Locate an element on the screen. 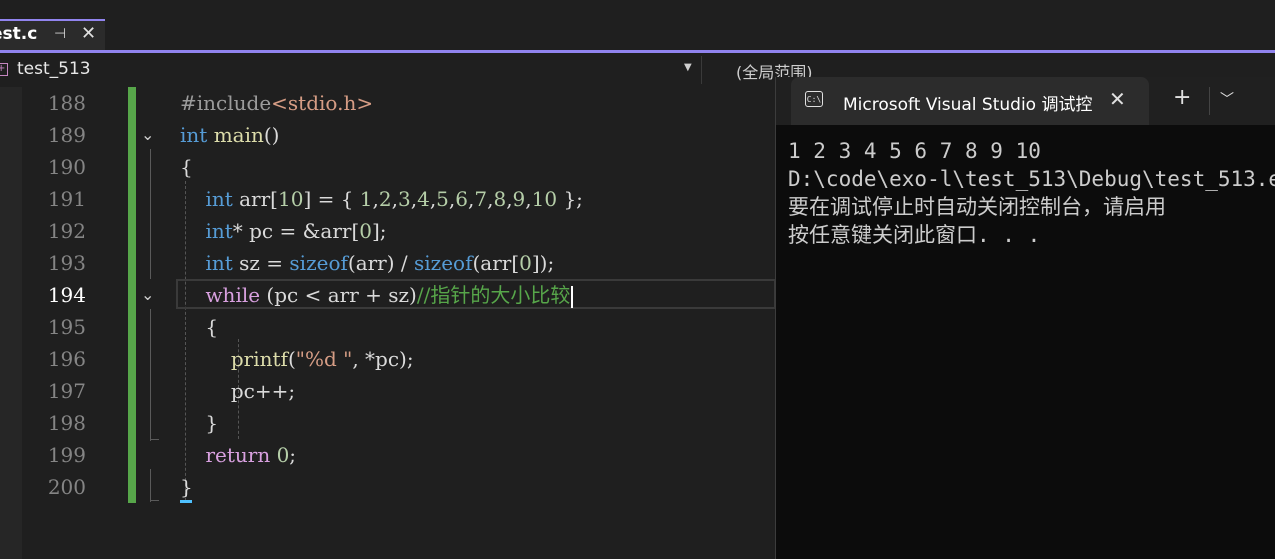 The image size is (1275, 559). line-number: 200 is located at coordinates (66, 487).